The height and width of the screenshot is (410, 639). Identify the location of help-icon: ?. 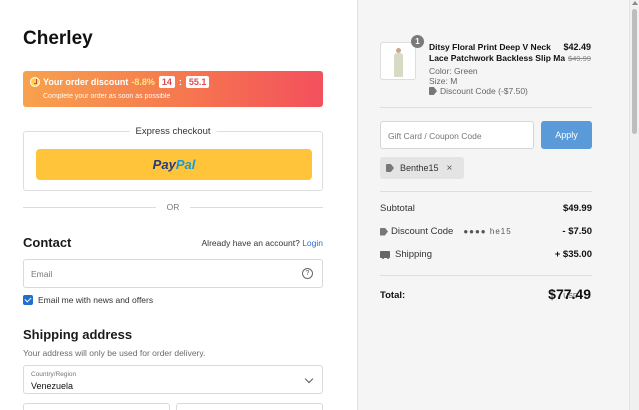
(307, 273).